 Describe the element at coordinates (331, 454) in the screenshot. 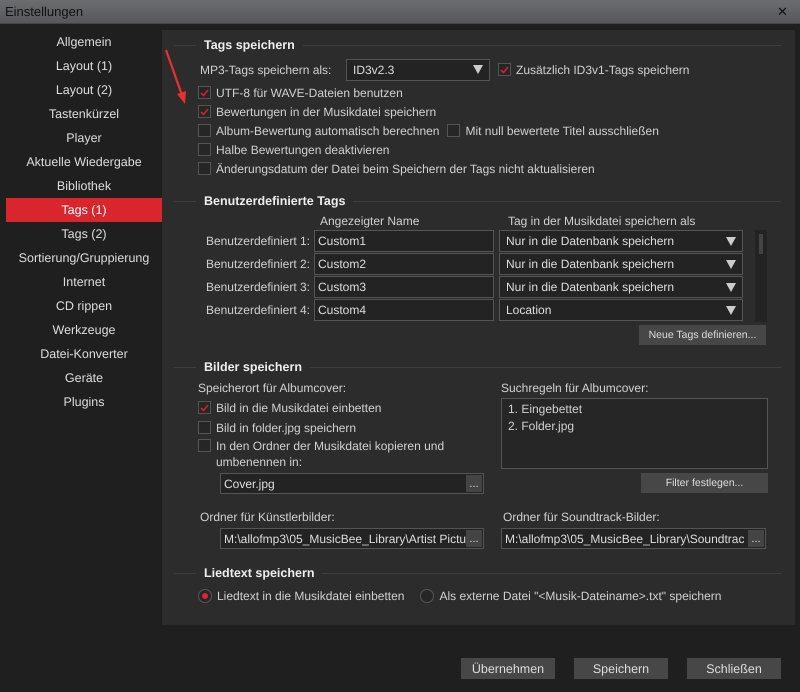

I see `checkbox-label: In den Ordner der Musikdatei kopieren und umbenennen in:` at that location.